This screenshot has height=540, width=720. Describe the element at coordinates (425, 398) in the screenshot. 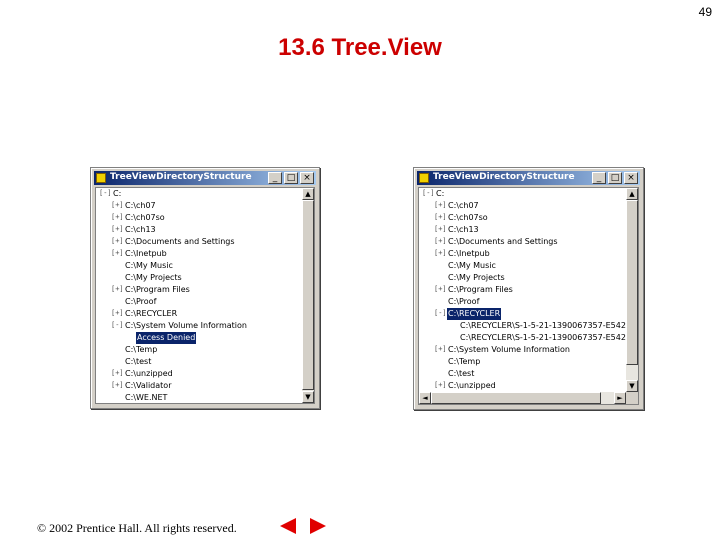

I see `scroll-left-button: ◄` at that location.